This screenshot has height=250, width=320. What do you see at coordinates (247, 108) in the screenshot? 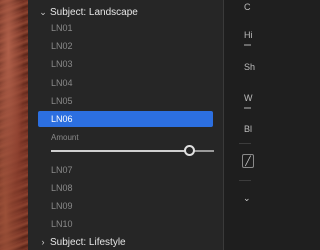
I see `whites-slider` at bounding box center [247, 108].